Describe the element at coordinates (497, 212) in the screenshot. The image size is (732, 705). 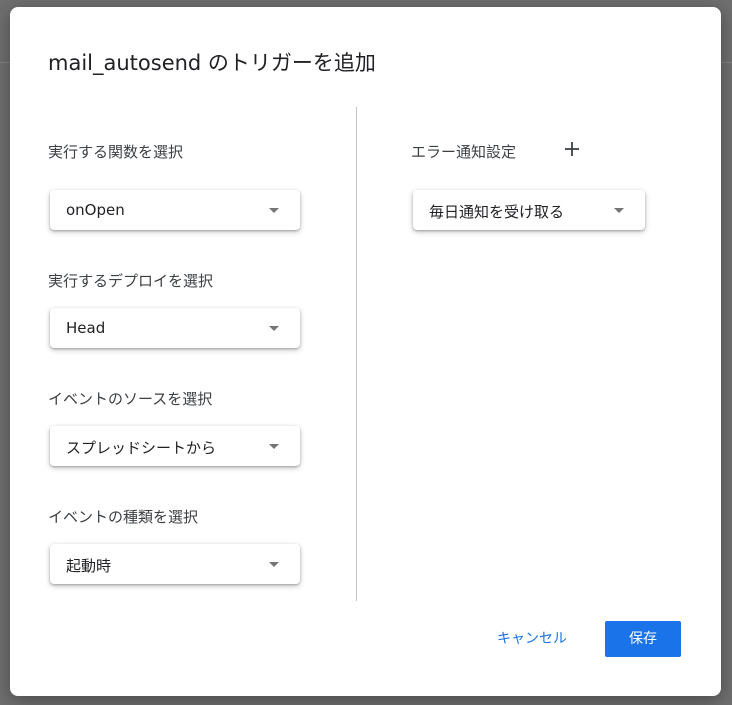
I see `error-notification-select-value: 毎日通知を受け取る` at that location.